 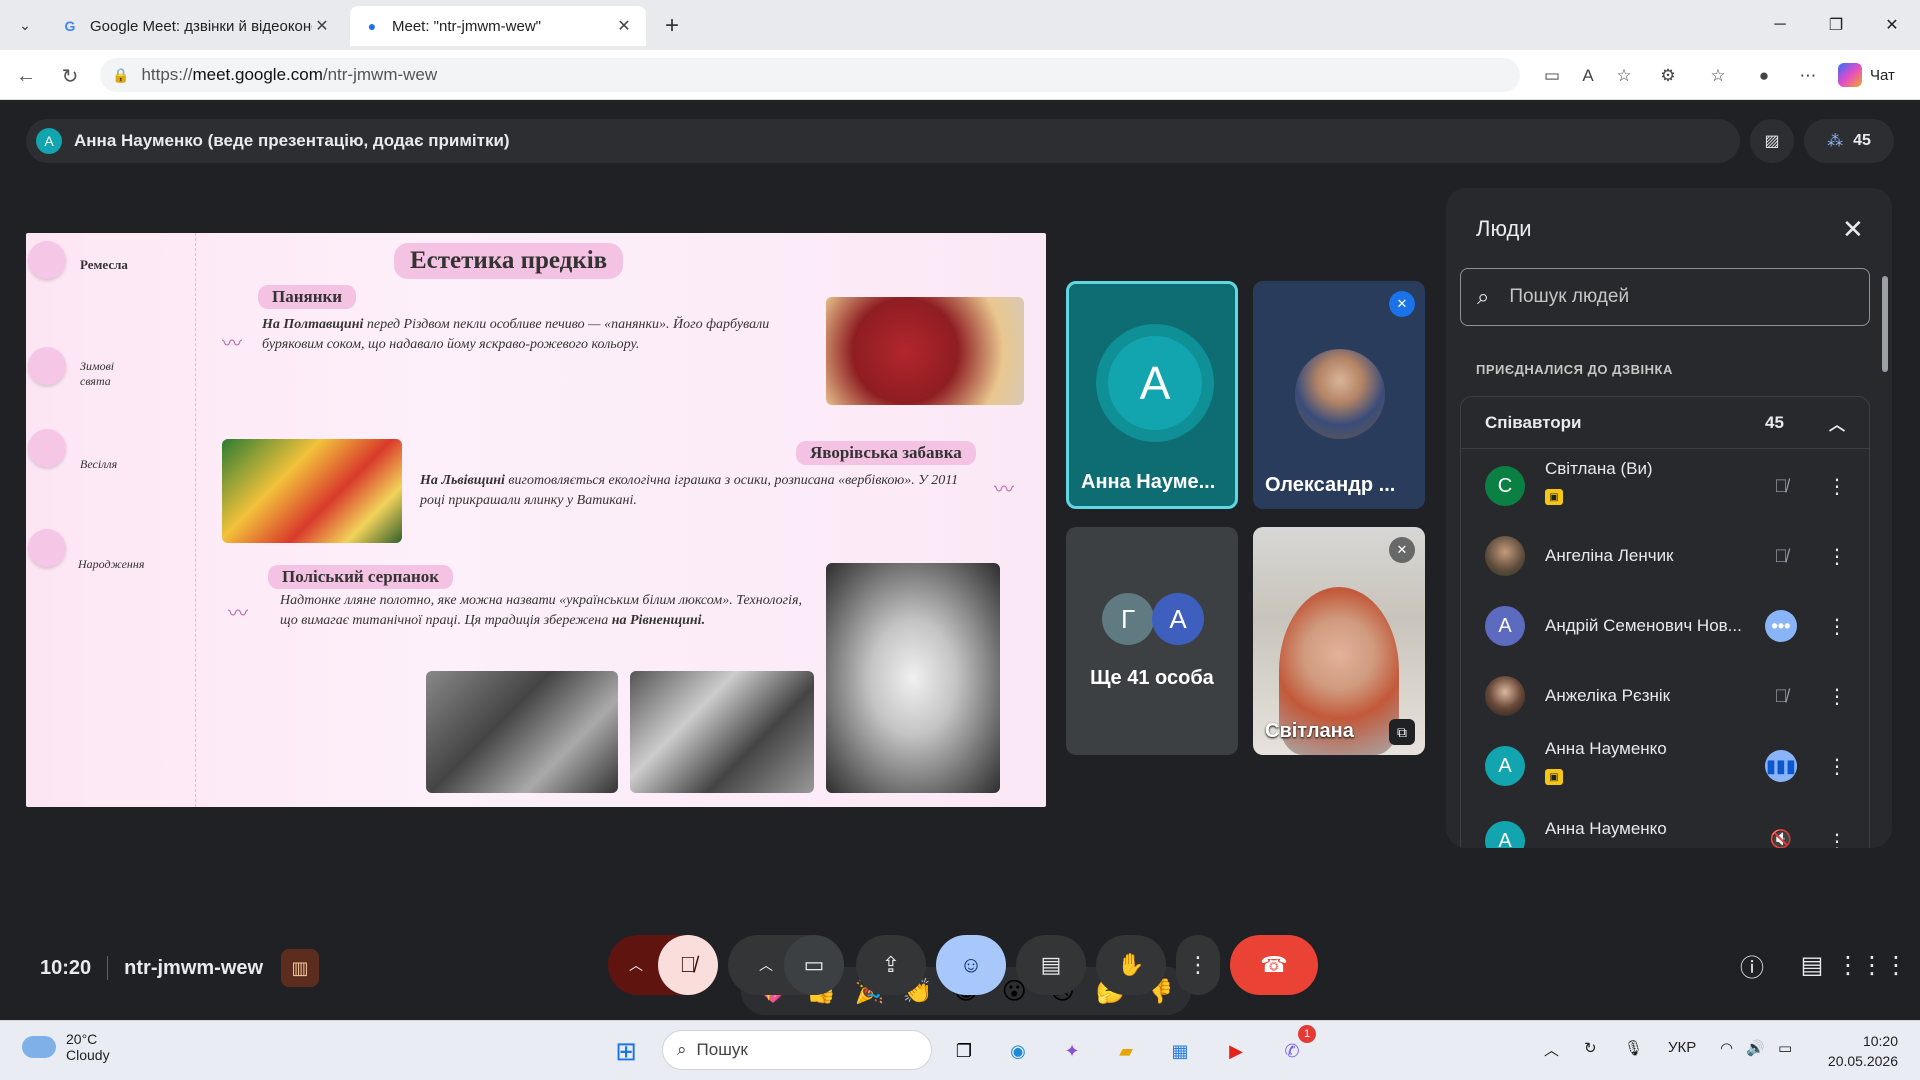 I want to click on store-icon: ▦, so click(x=1180, y=1051).